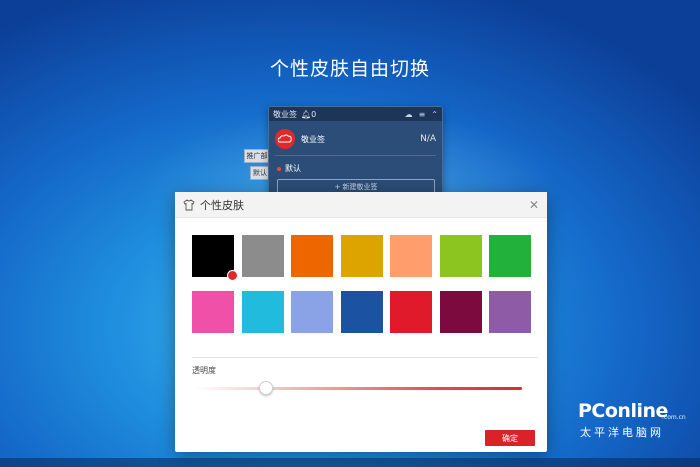  I want to click on note-divider, so click(355, 155).